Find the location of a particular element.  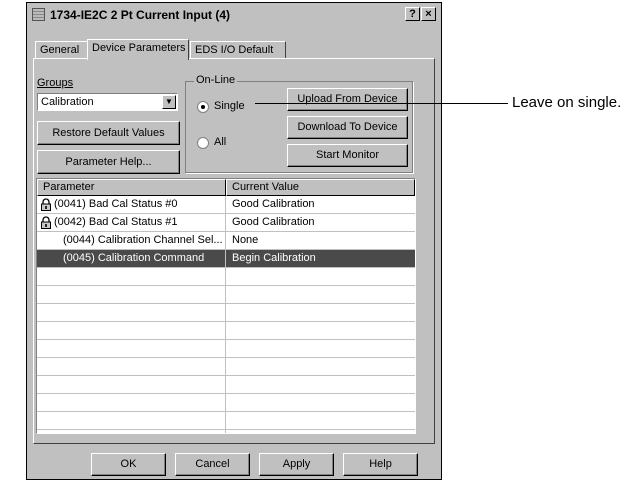

tab-eds-io-default: EDS I/O Default is located at coordinates (238, 50).